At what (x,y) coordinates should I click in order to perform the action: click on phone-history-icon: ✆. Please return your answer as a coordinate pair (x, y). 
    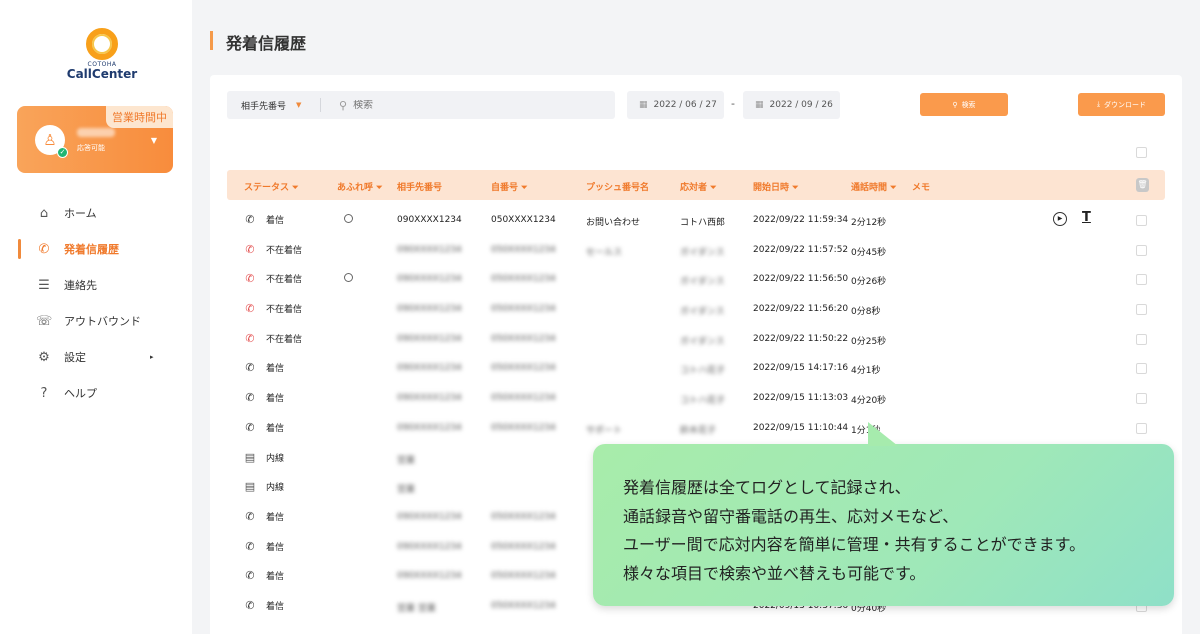
    Looking at the image, I should click on (44, 249).